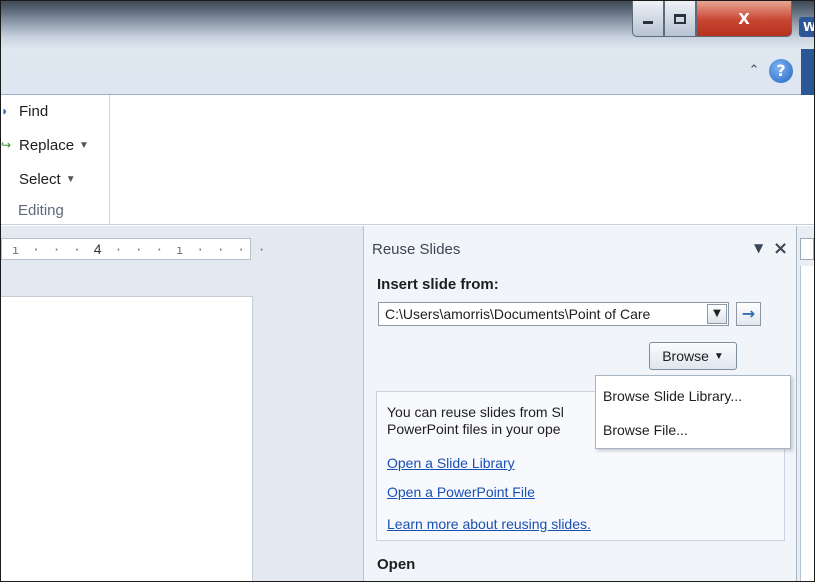 The height and width of the screenshot is (582, 815). What do you see at coordinates (474, 429) in the screenshot?
I see `info-line-2: PowerPoint files in your ope` at bounding box center [474, 429].